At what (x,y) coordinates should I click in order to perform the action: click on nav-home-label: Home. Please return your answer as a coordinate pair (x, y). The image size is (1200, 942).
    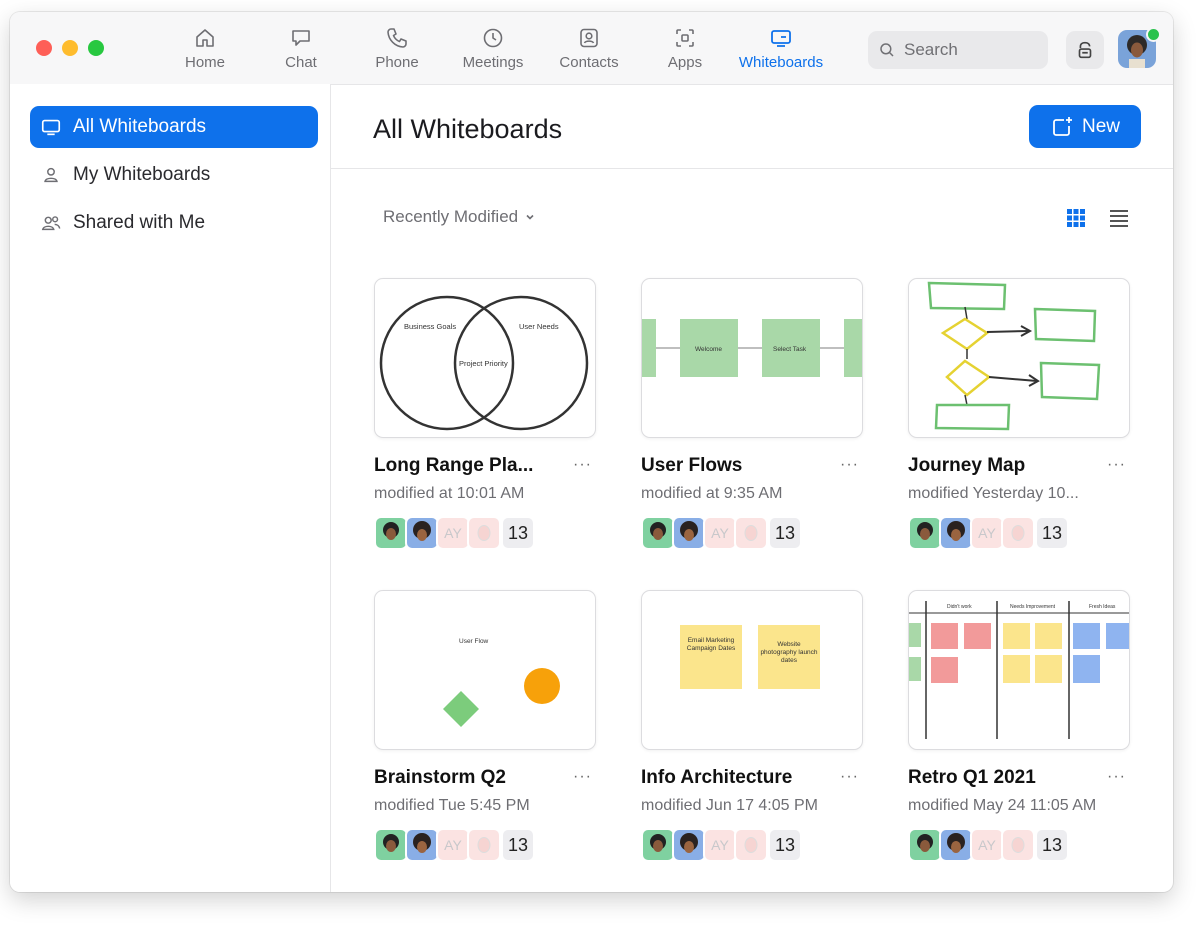
    Looking at the image, I should click on (204, 62).